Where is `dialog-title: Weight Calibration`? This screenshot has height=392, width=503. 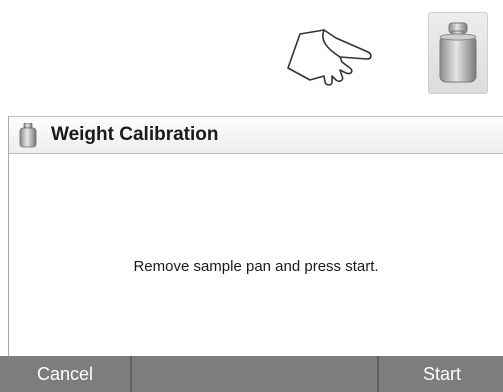 dialog-title: Weight Calibration is located at coordinates (135, 134).